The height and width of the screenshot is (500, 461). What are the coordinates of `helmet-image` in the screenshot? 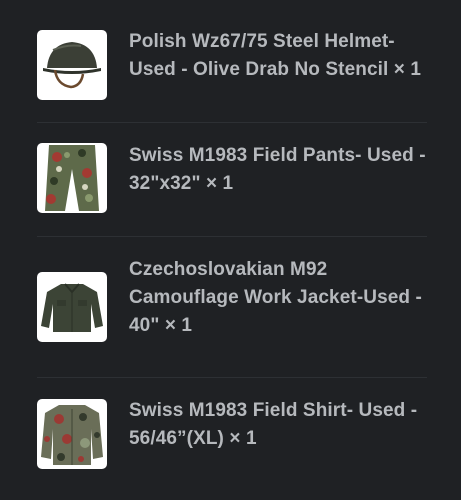 It's located at (72, 65).